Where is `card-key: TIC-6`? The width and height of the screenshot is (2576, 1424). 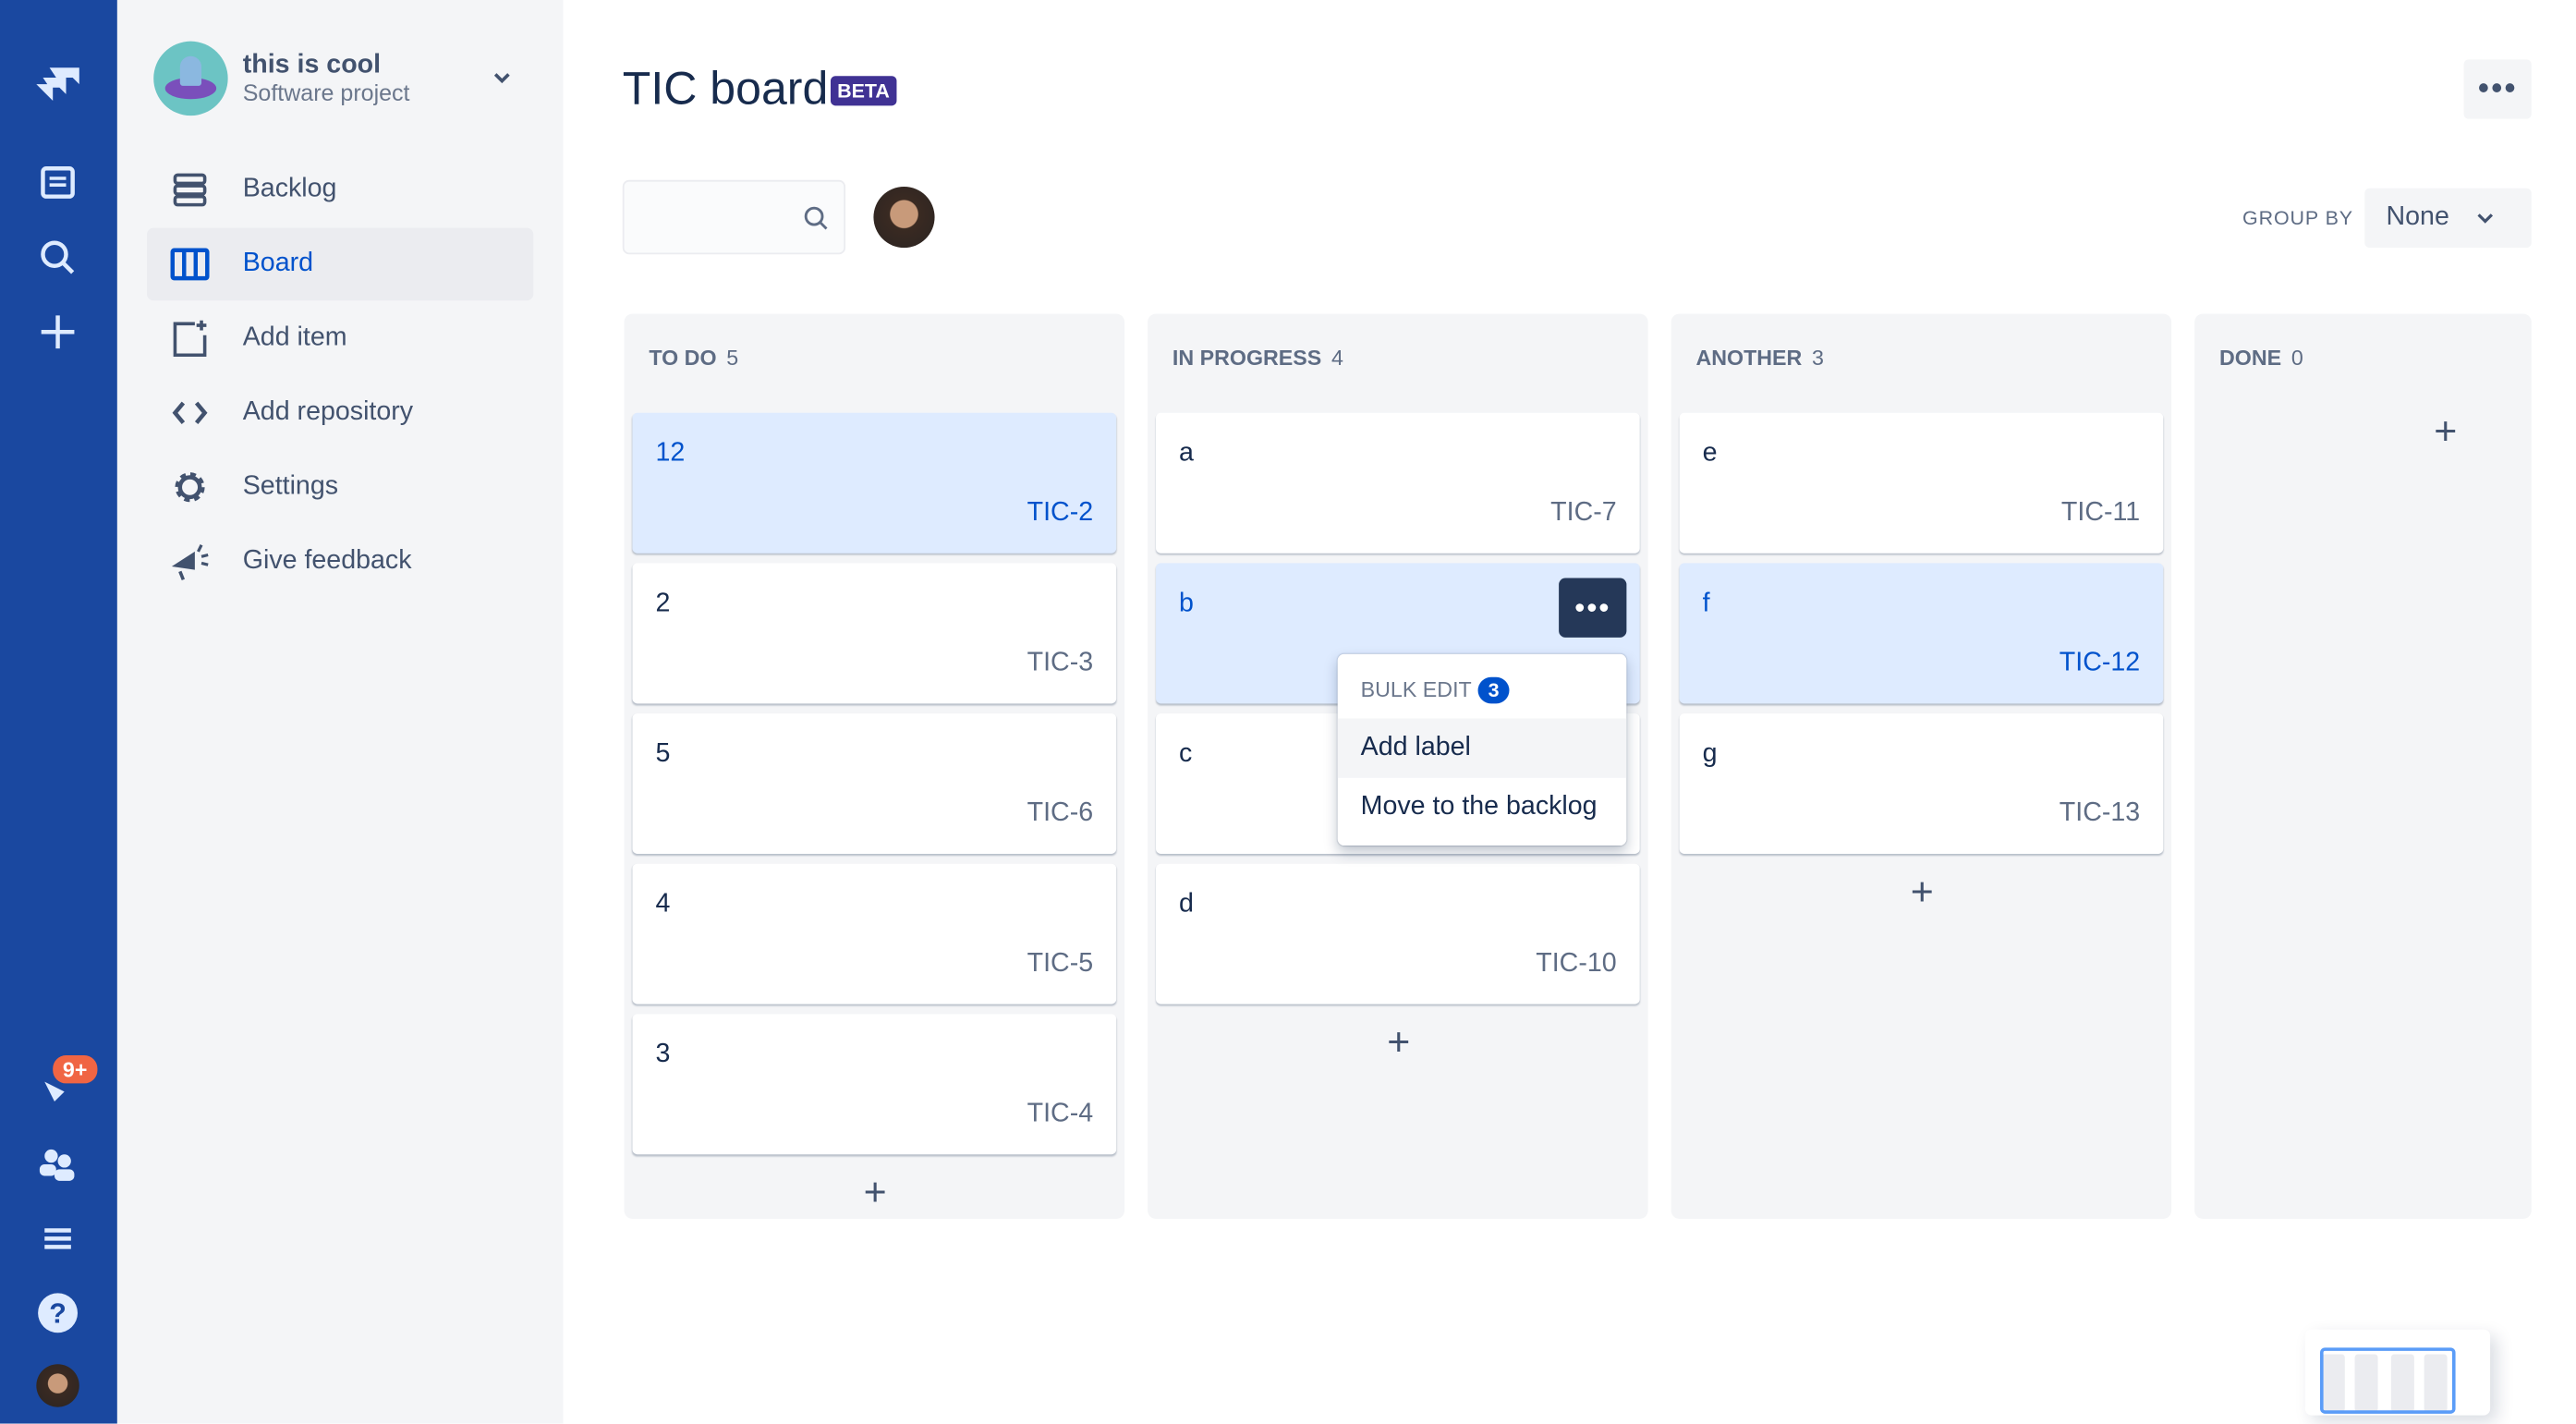 card-key: TIC-6 is located at coordinates (1060, 813).